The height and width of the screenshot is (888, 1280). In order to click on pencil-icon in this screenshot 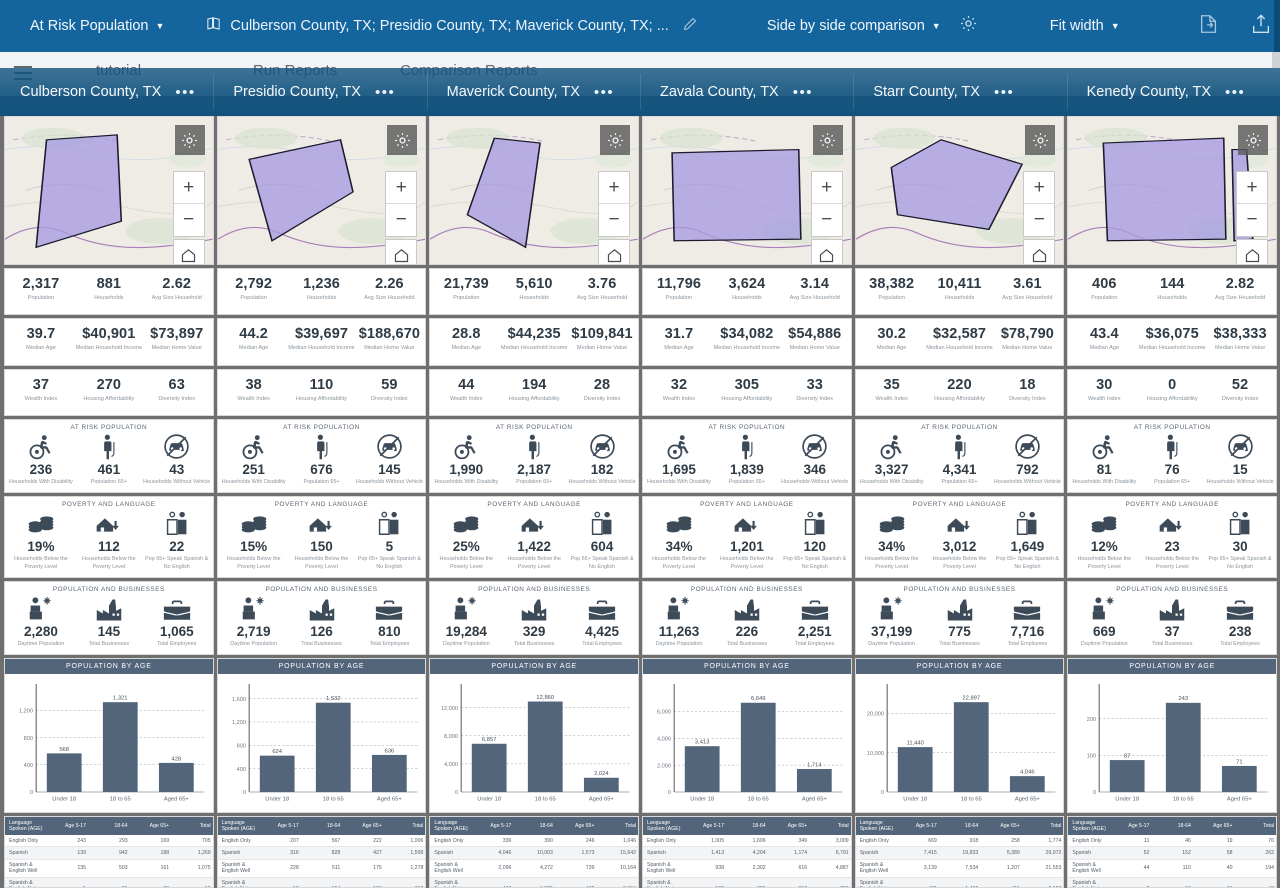, I will do `click(690, 26)`.